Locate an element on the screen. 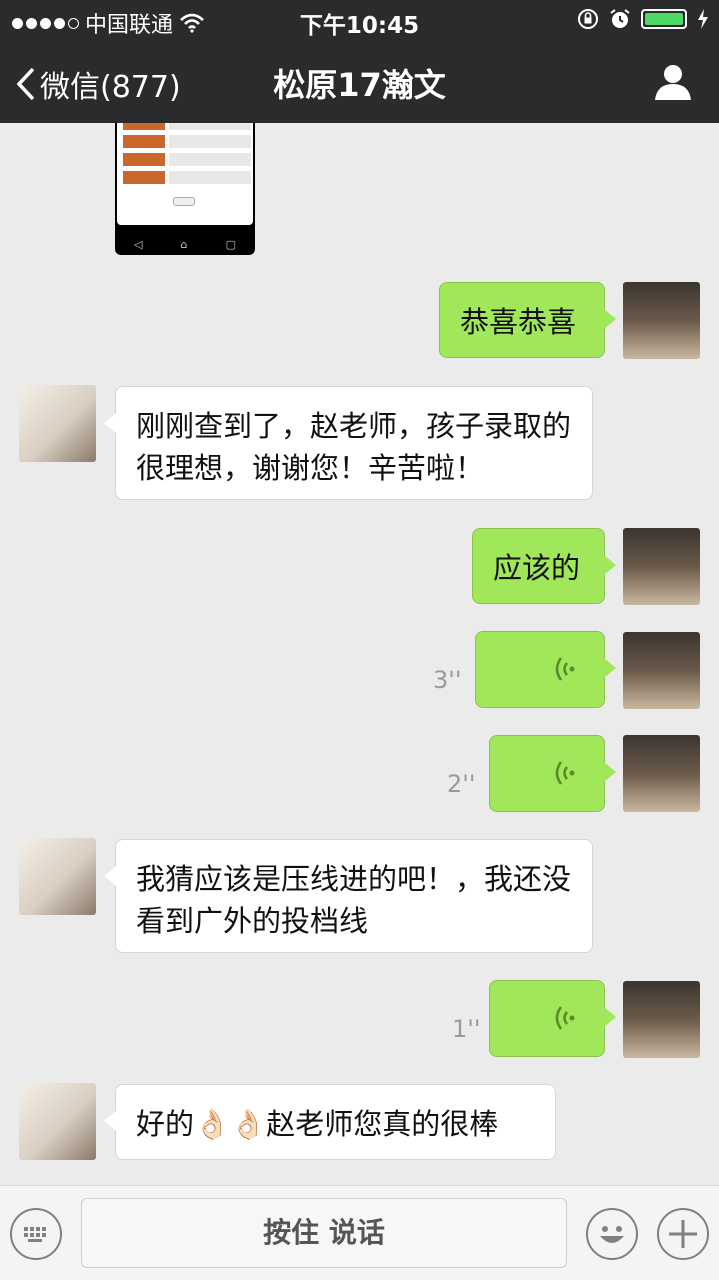 This screenshot has height=1280, width=719. rotation-lock-icon is located at coordinates (588, 19).